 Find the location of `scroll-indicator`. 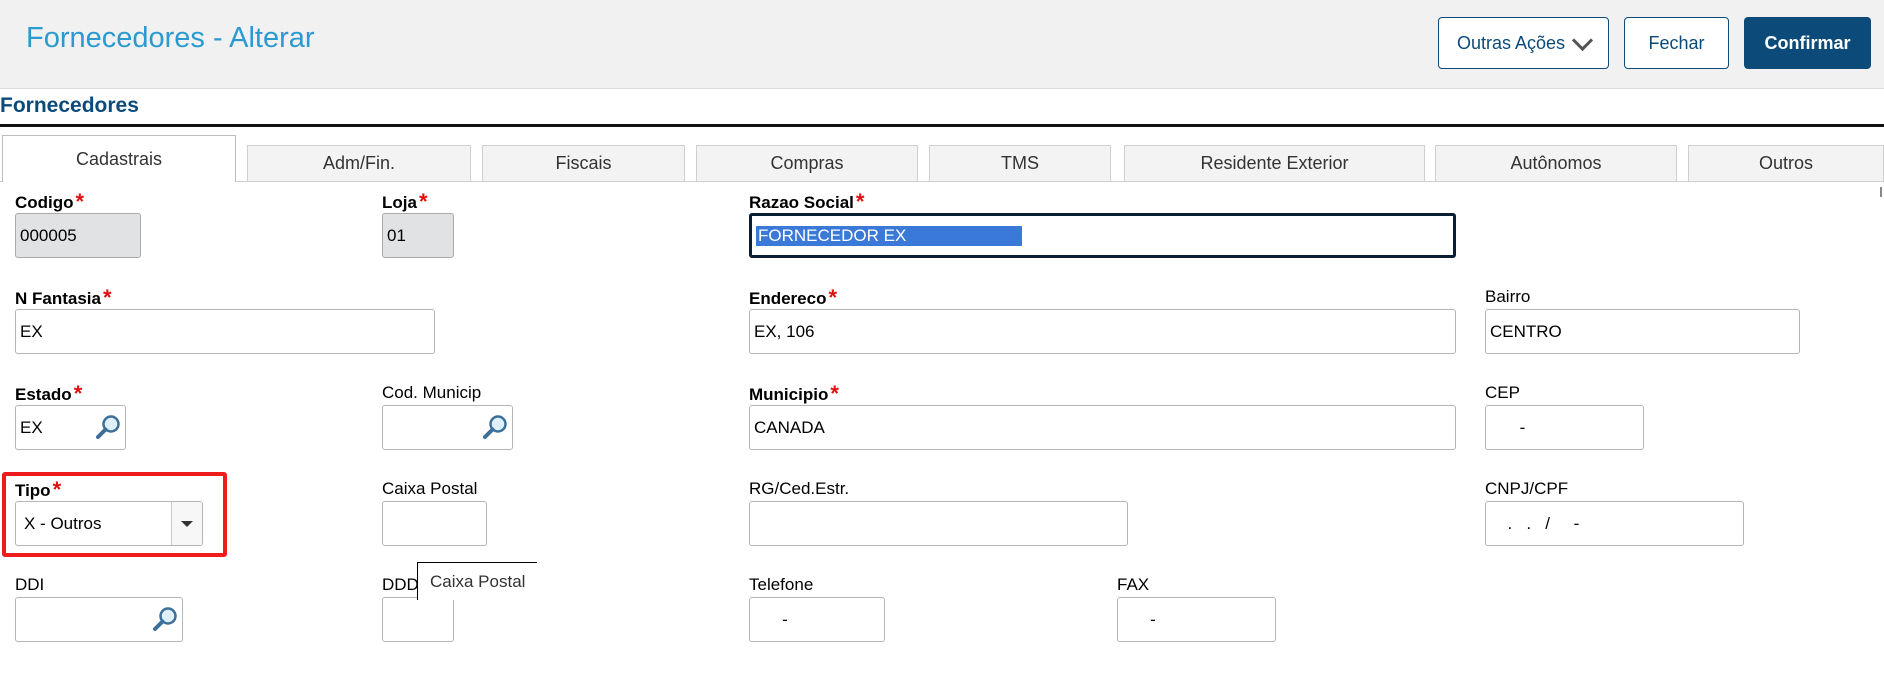

scroll-indicator is located at coordinates (1881, 192).